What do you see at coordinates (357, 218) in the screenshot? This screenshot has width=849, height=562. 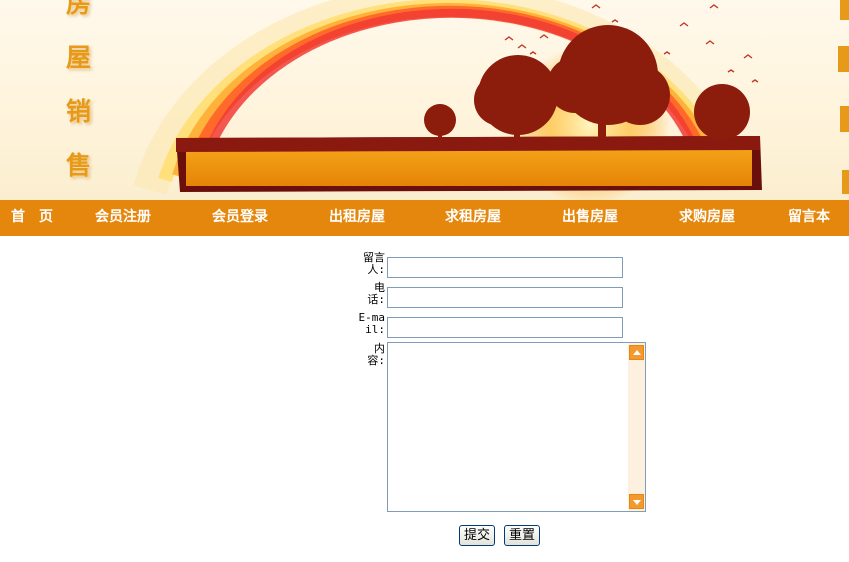 I see `nav-item-rent-out: 出租房屋` at bounding box center [357, 218].